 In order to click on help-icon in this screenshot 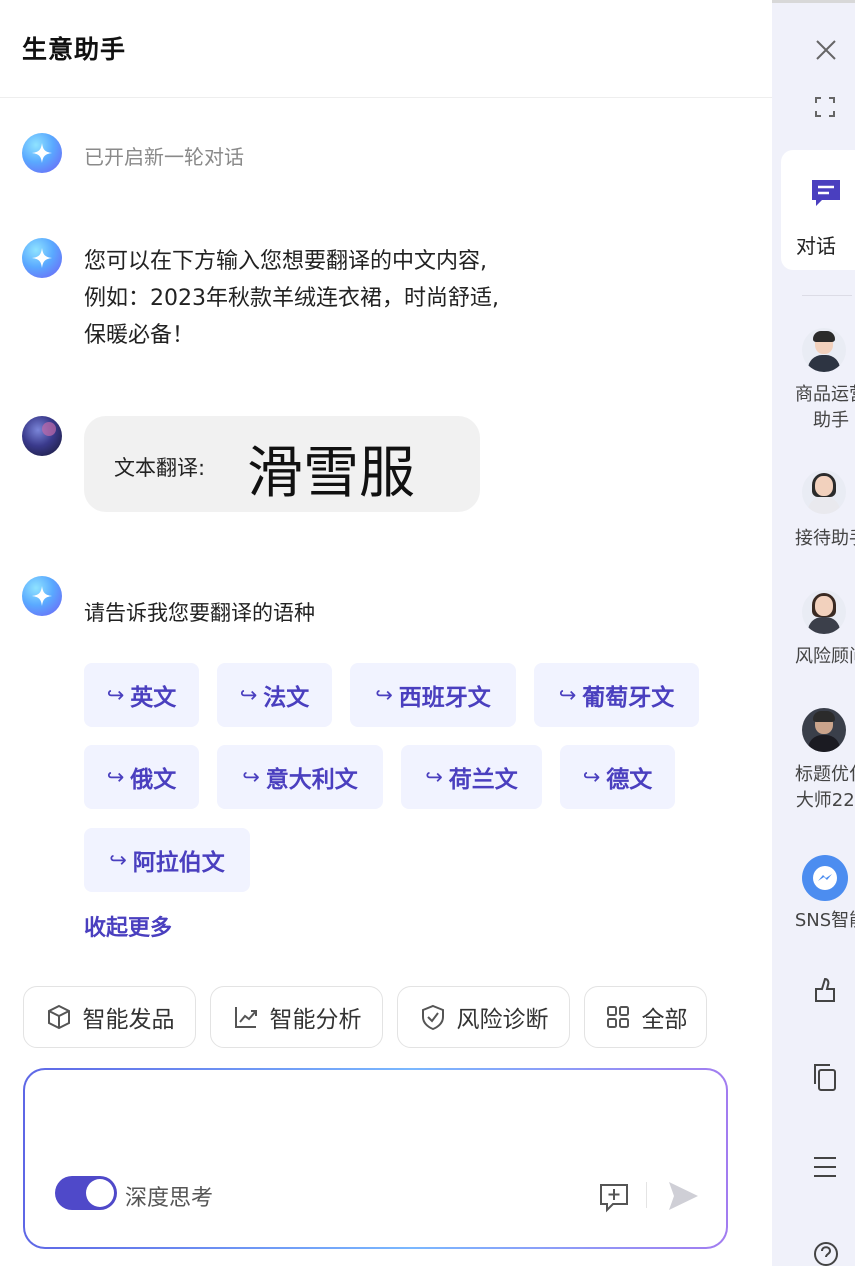, I will do `click(826, 1253)`.